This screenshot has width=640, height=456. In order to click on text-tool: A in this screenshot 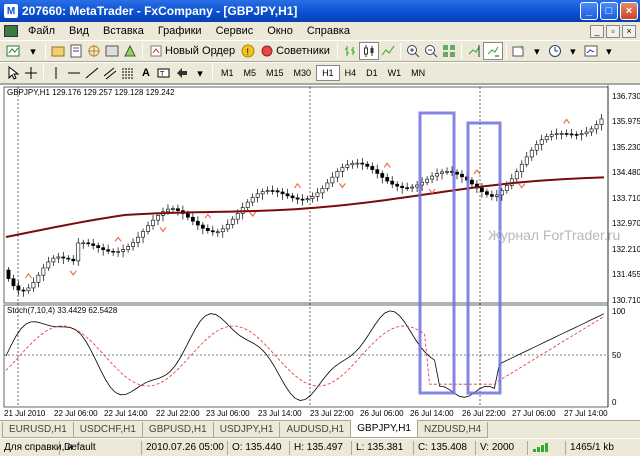, I will do `click(146, 73)`.